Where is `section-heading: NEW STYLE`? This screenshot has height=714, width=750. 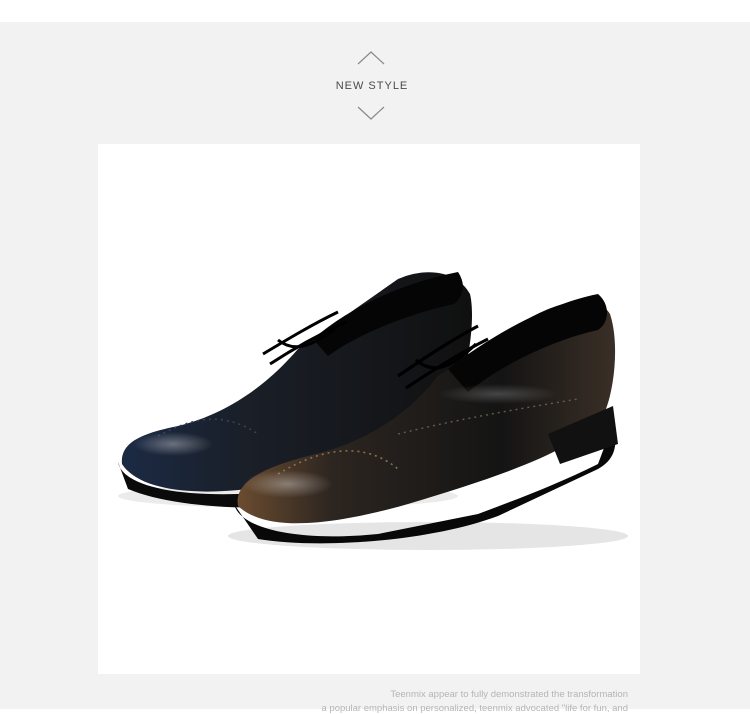 section-heading: NEW STYLE is located at coordinates (372, 86).